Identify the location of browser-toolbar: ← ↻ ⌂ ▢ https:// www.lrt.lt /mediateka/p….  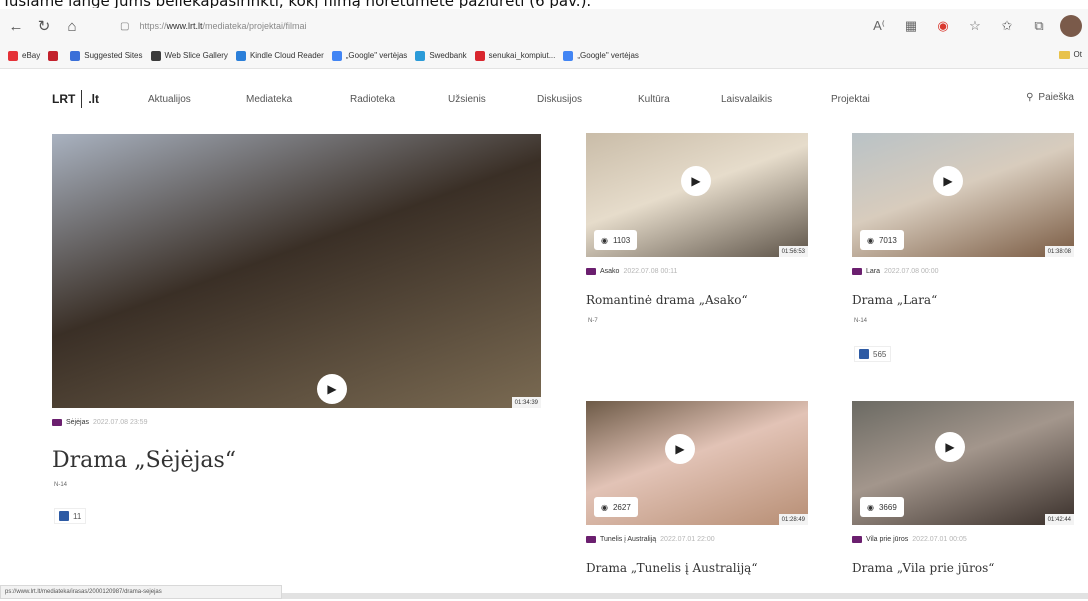
(544, 26).